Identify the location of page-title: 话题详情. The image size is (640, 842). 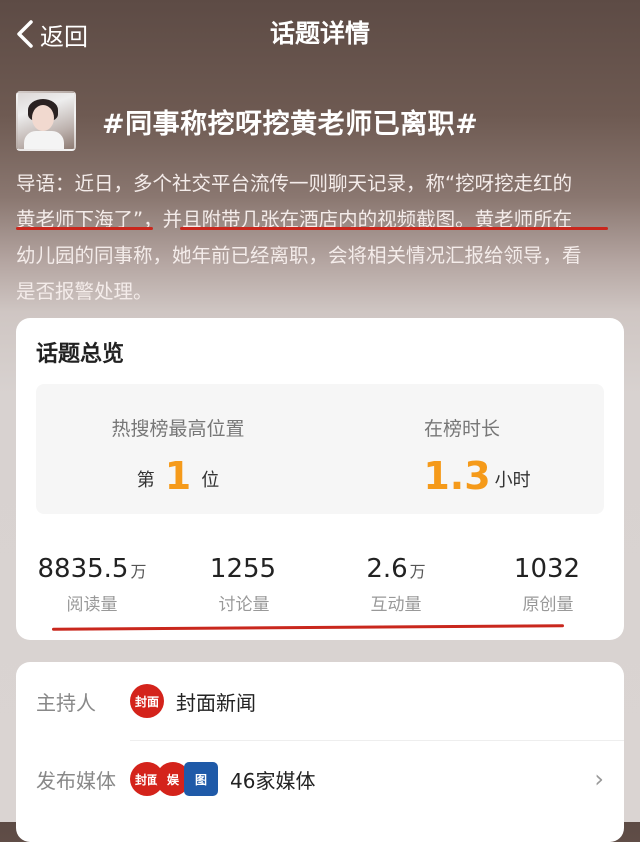
(319, 33).